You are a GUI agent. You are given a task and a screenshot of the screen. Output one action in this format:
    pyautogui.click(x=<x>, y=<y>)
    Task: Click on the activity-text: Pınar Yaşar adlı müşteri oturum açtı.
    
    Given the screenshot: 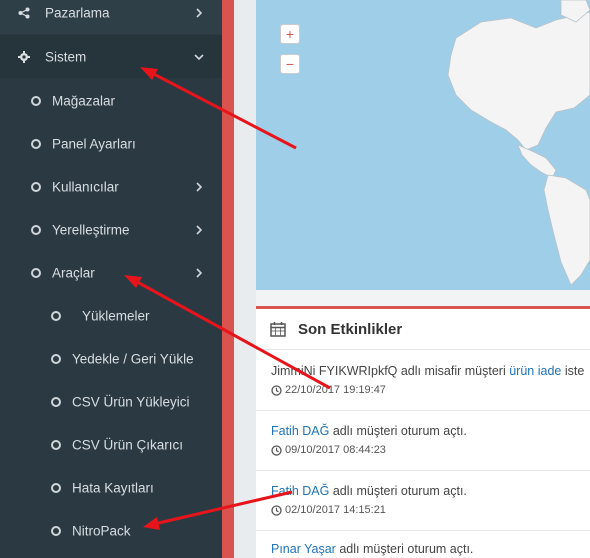 What is the action you would take?
    pyautogui.click(x=372, y=549)
    